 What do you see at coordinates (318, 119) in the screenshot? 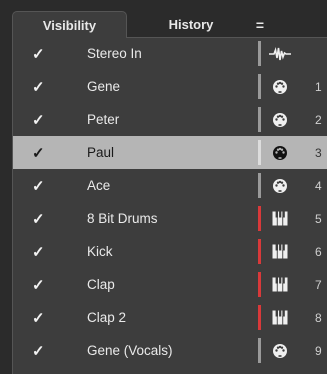
I see `track-number: 2` at bounding box center [318, 119].